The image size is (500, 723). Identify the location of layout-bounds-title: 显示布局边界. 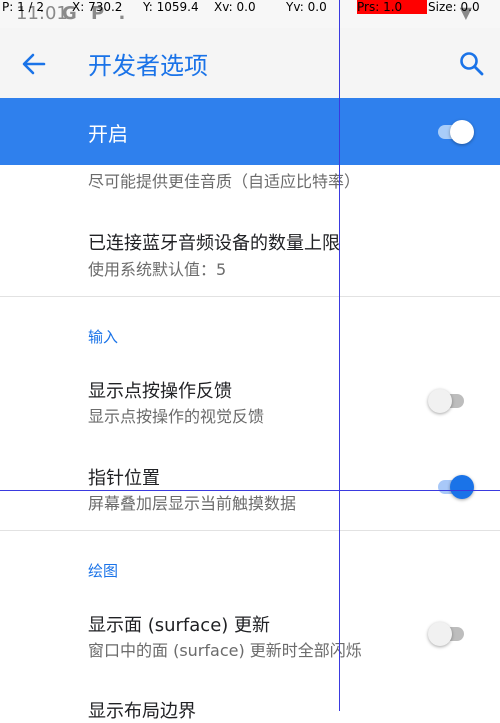
(142, 711).